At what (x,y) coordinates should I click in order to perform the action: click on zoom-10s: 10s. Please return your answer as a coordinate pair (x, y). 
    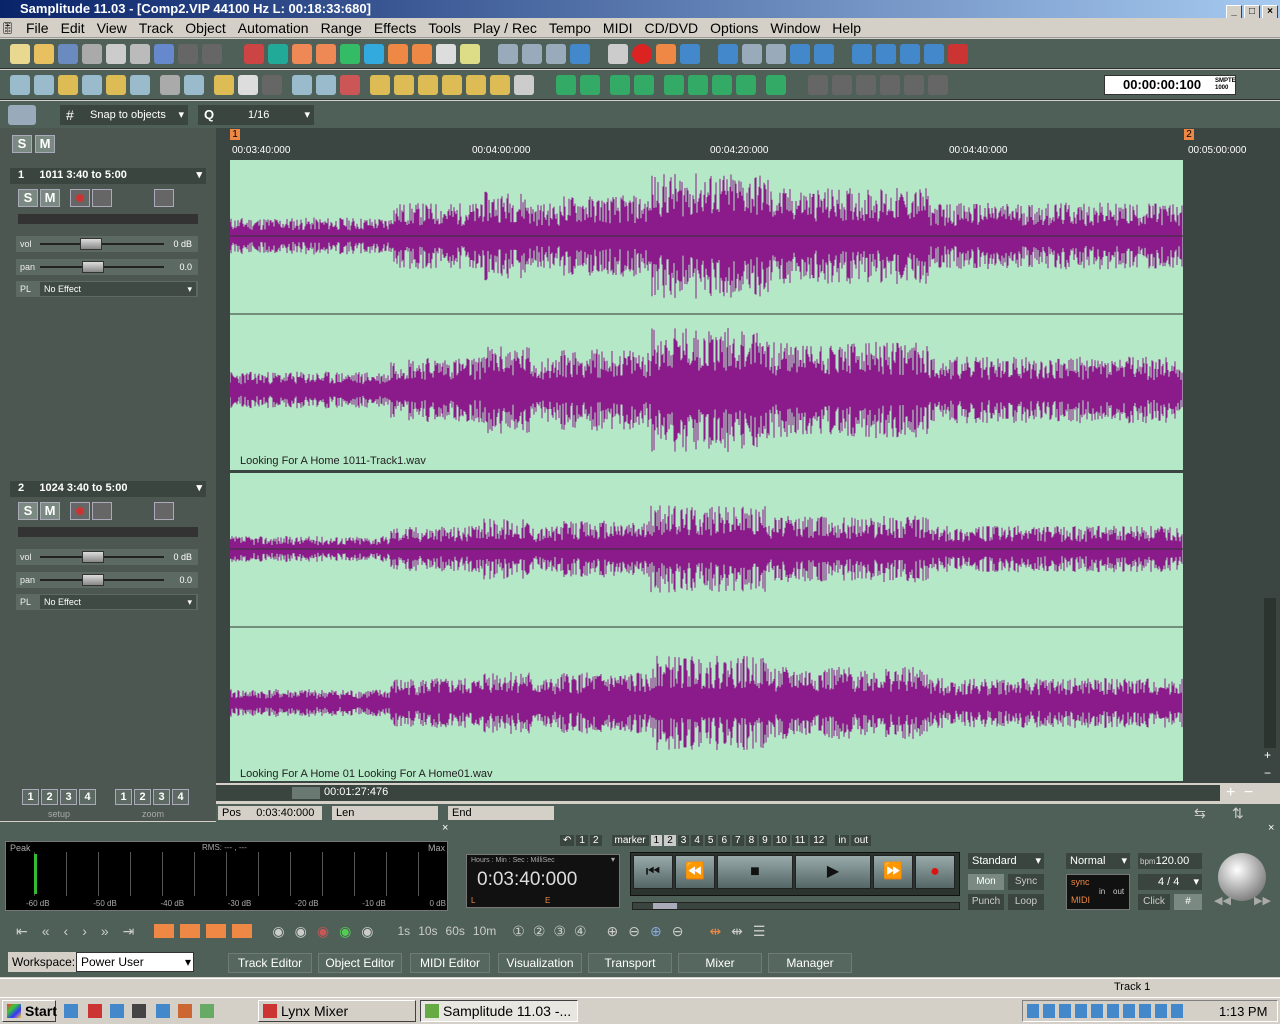
    Looking at the image, I should click on (427, 931).